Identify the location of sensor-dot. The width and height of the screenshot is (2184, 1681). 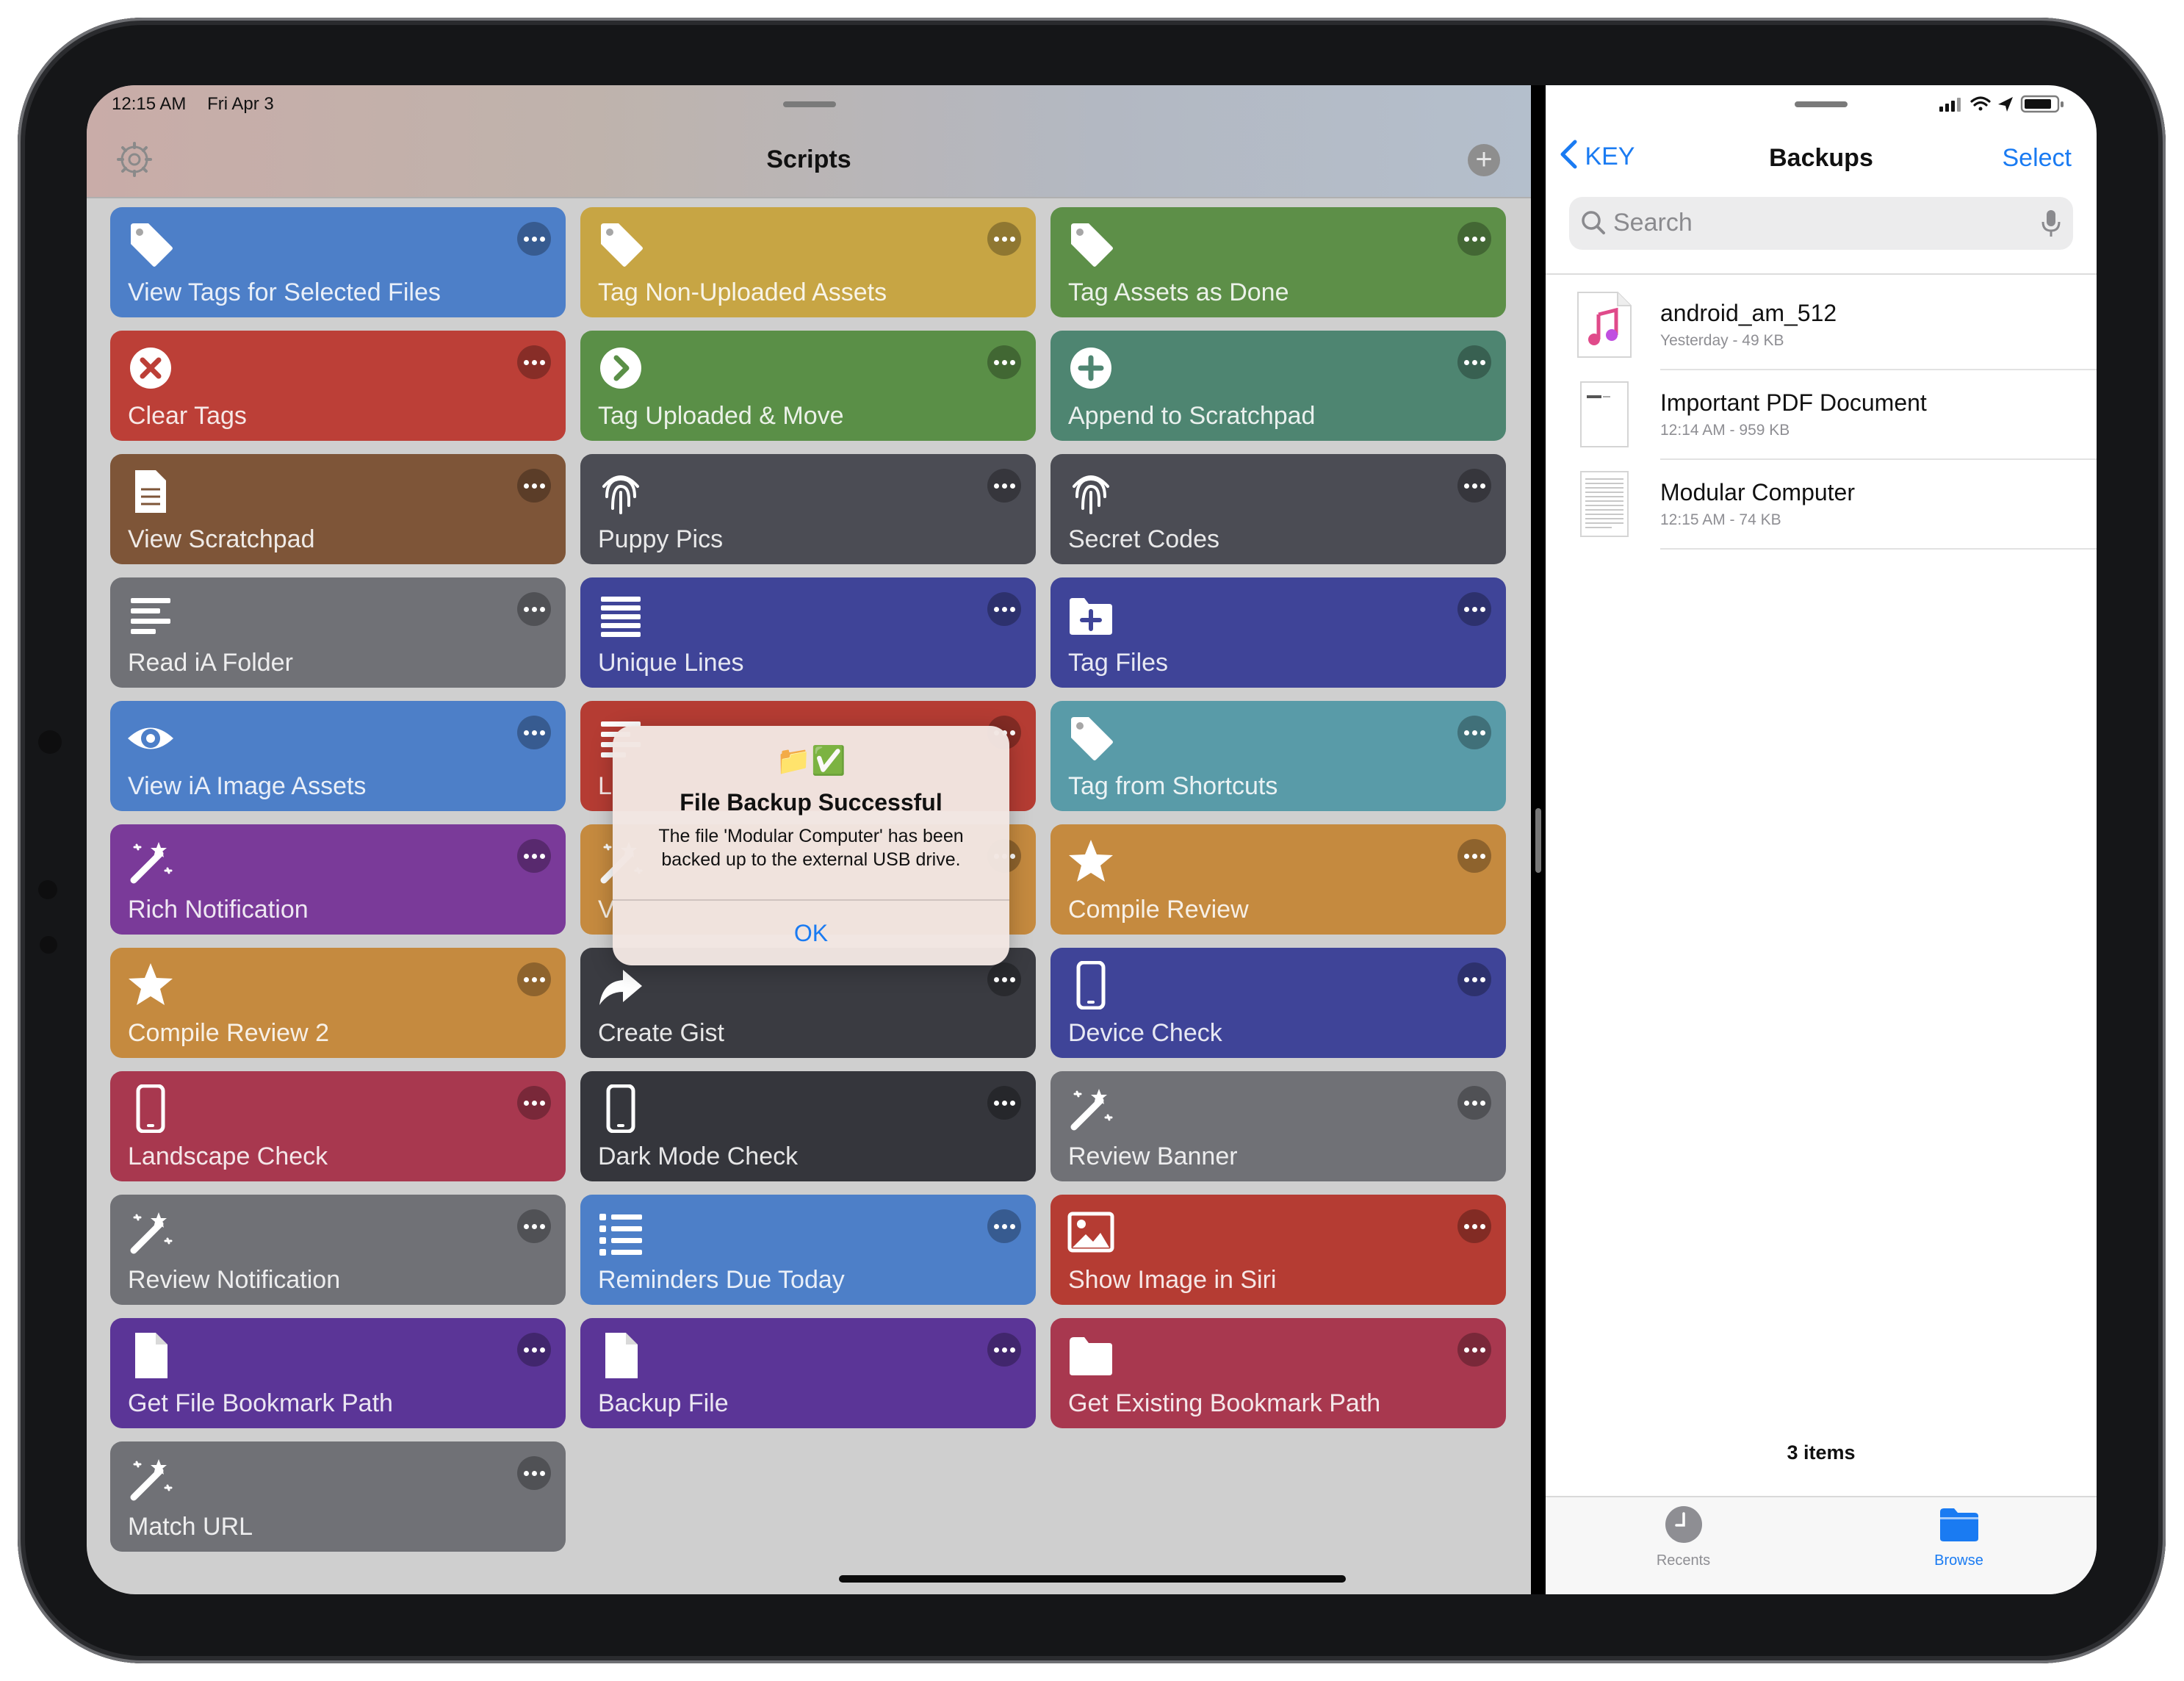
(48, 945).